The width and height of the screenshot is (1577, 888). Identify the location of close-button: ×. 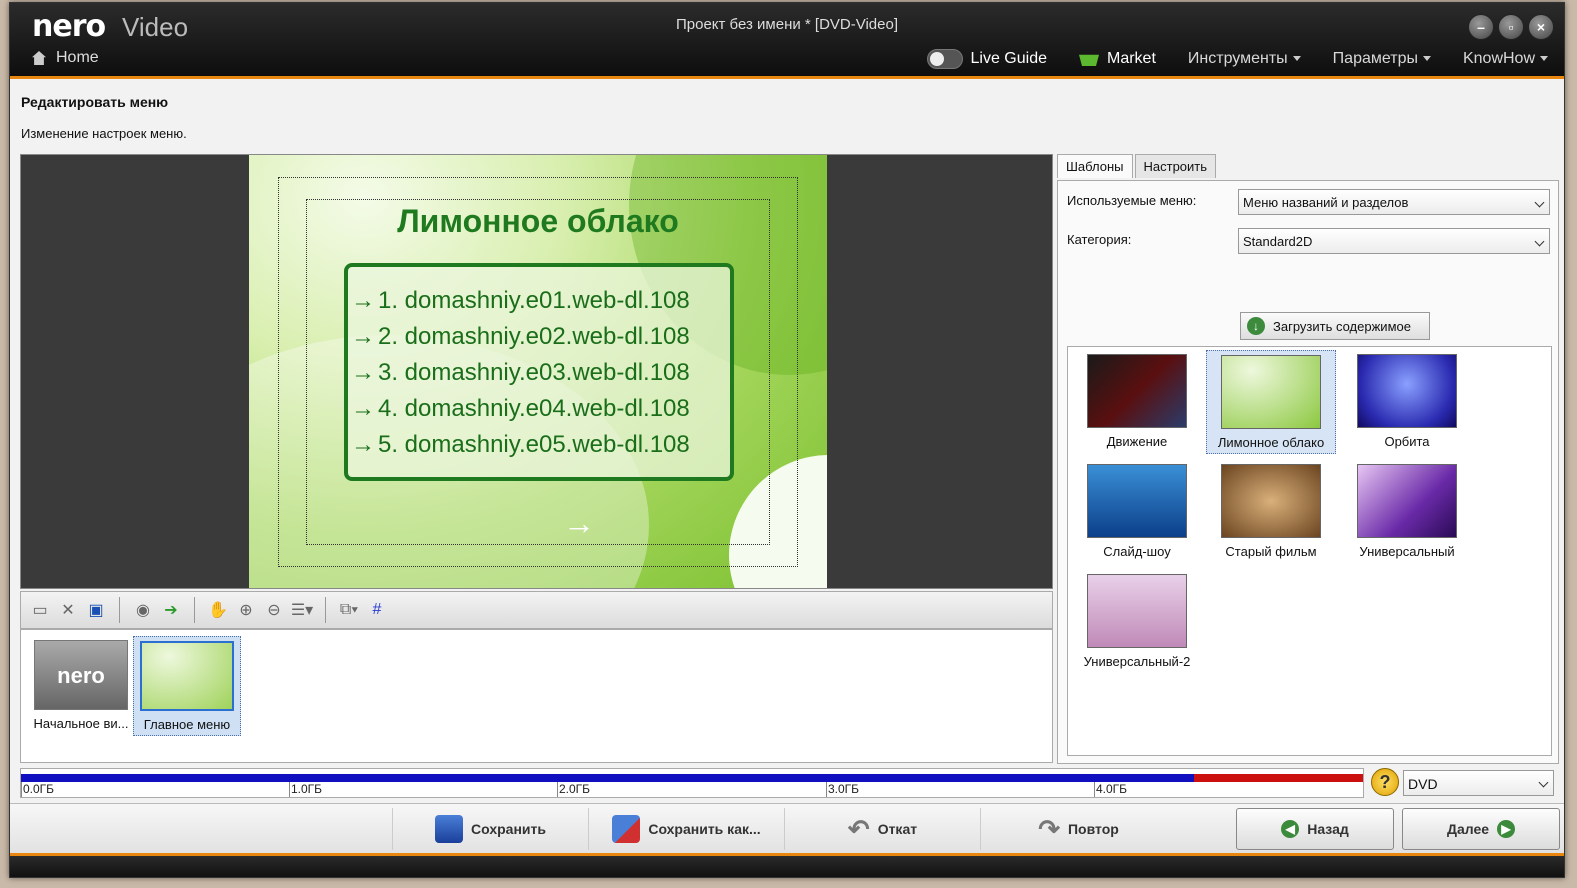
(1541, 27).